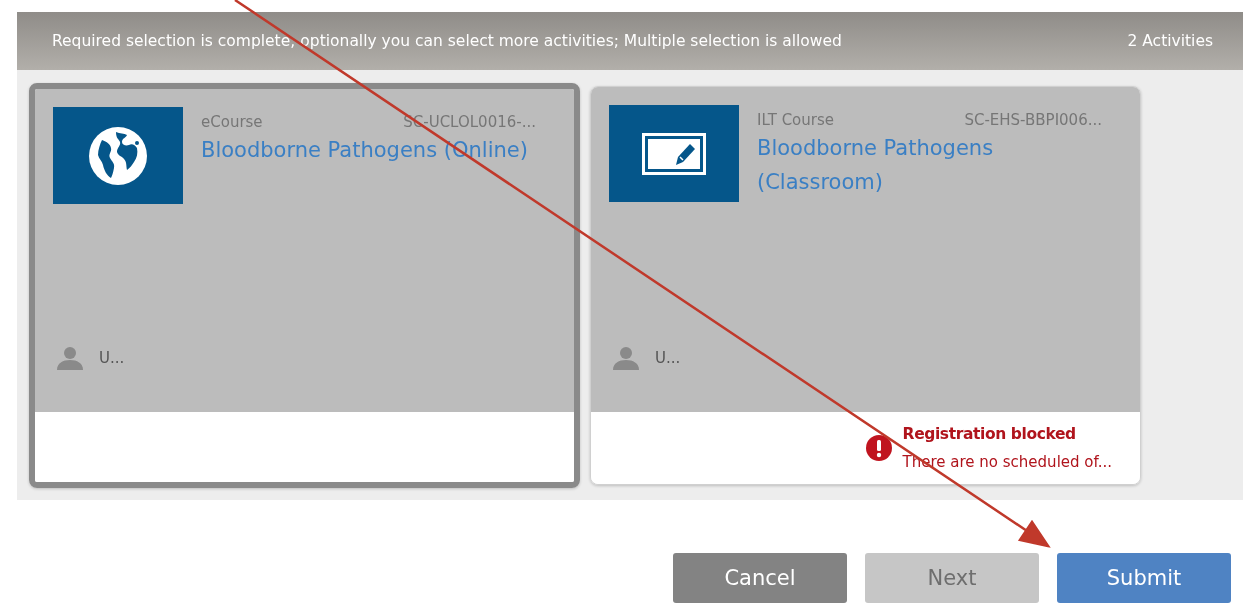 This screenshot has width=1260, height=607. Describe the element at coordinates (878, 448) in the screenshot. I see `alert-icon` at that location.